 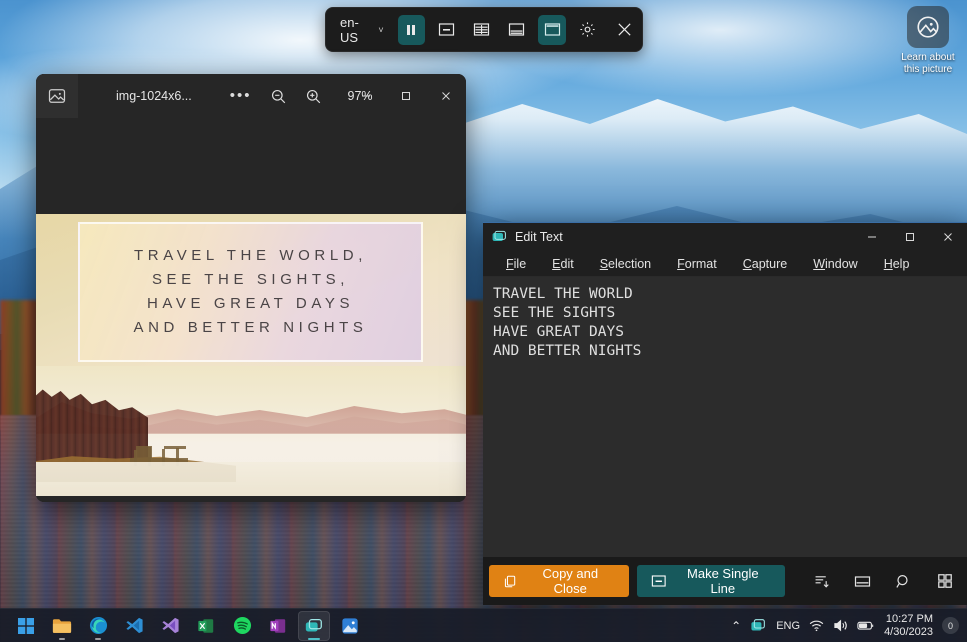 I want to click on edit-text-bottom-toolbar: Copy and Close Make Single Line, so click(x=725, y=581).